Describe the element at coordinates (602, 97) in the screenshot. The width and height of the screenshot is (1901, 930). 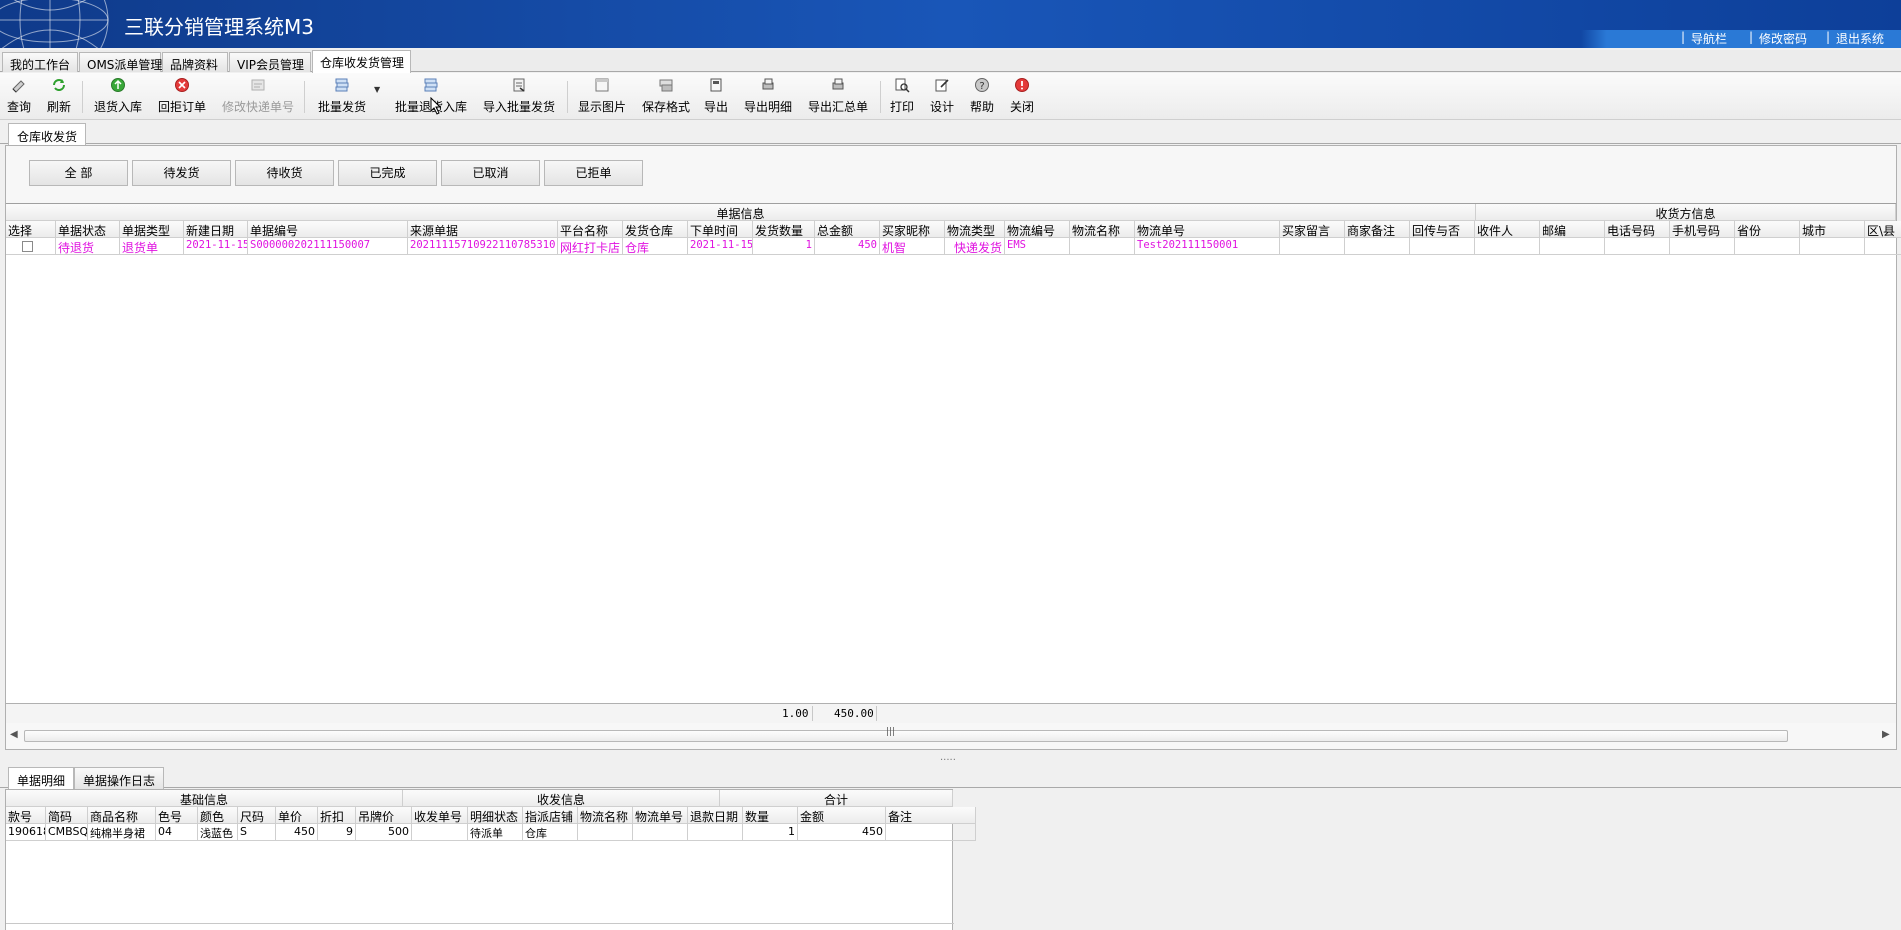
I see `show-image-button: 显示图片` at that location.